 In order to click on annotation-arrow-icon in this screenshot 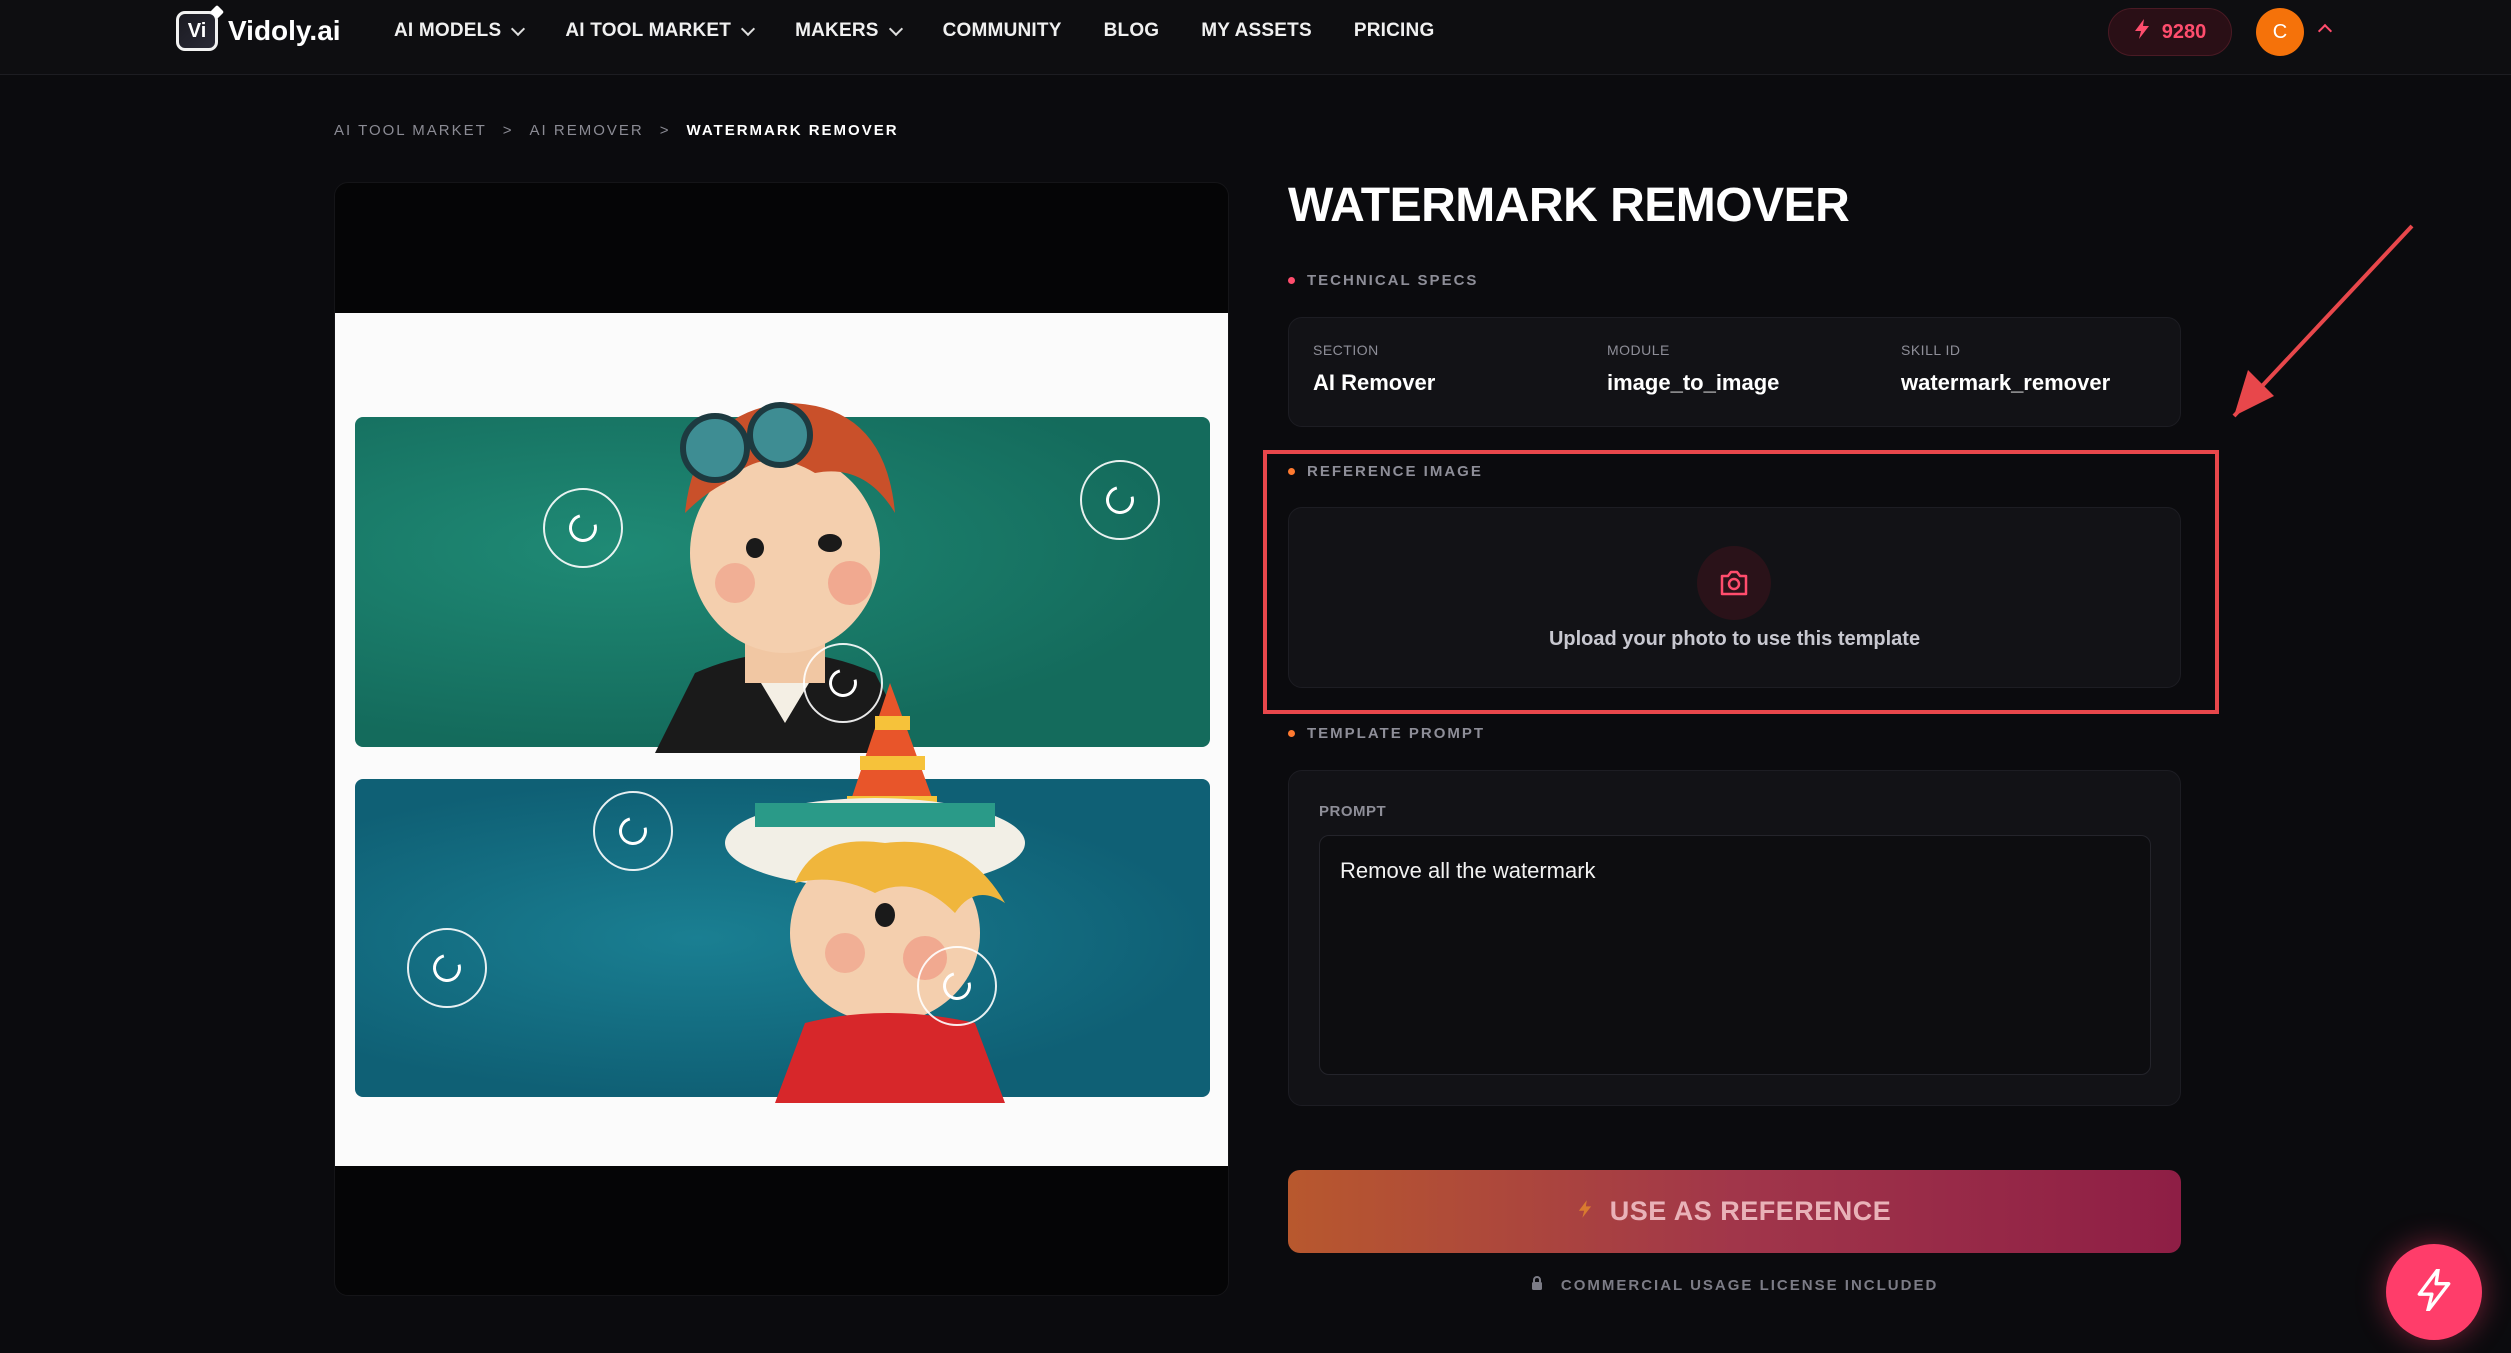, I will do `click(2323, 321)`.